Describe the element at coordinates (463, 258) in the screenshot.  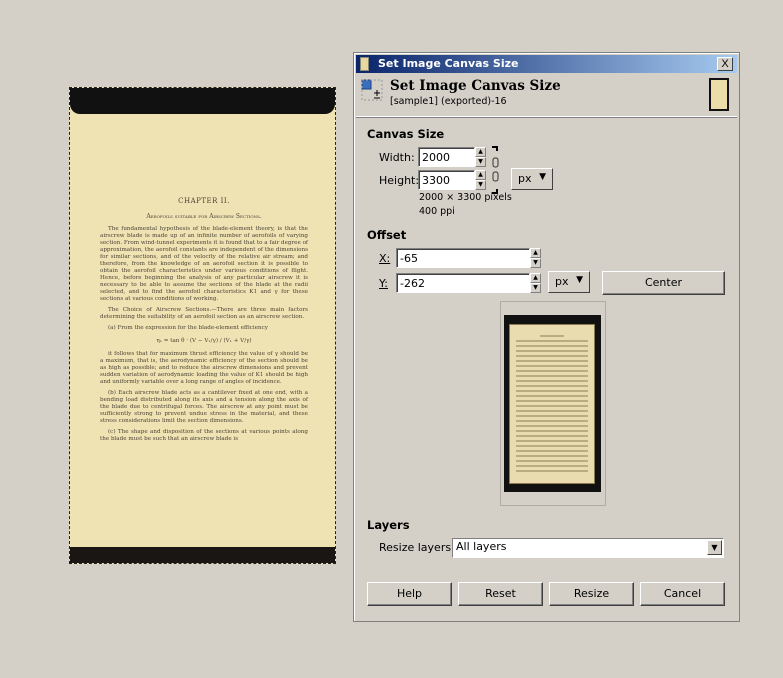
I see `offset-x-input` at that location.